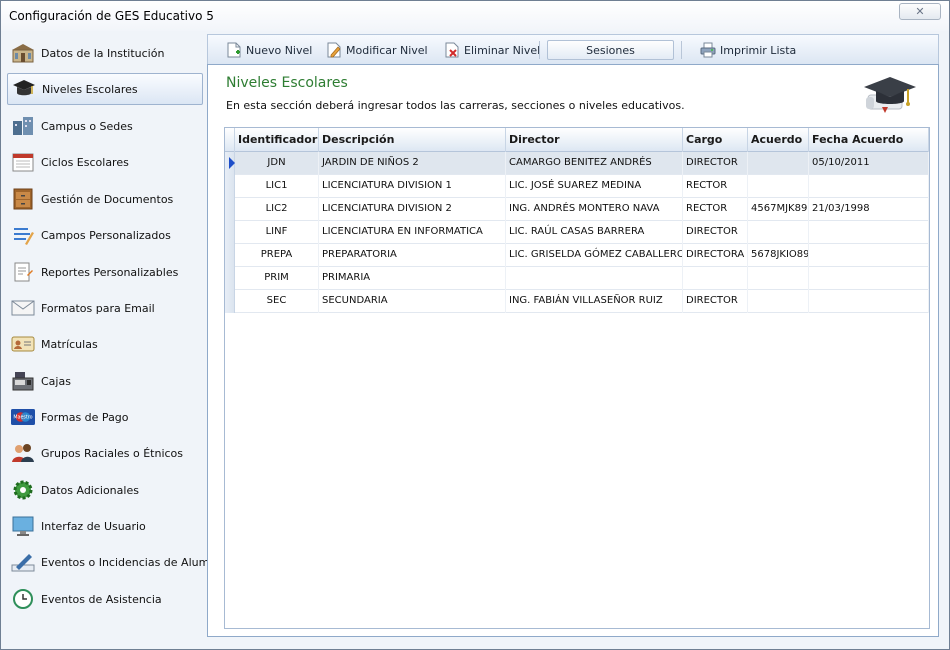 Image resolution: width=950 pixels, height=650 pixels. I want to click on new-level-button: Nuevo Nivel, so click(269, 50).